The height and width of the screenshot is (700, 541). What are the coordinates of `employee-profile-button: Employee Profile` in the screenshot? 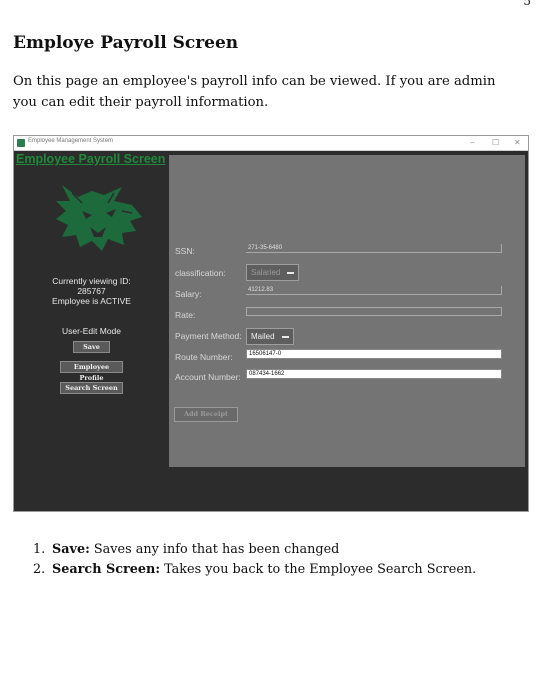 It's located at (91, 371).